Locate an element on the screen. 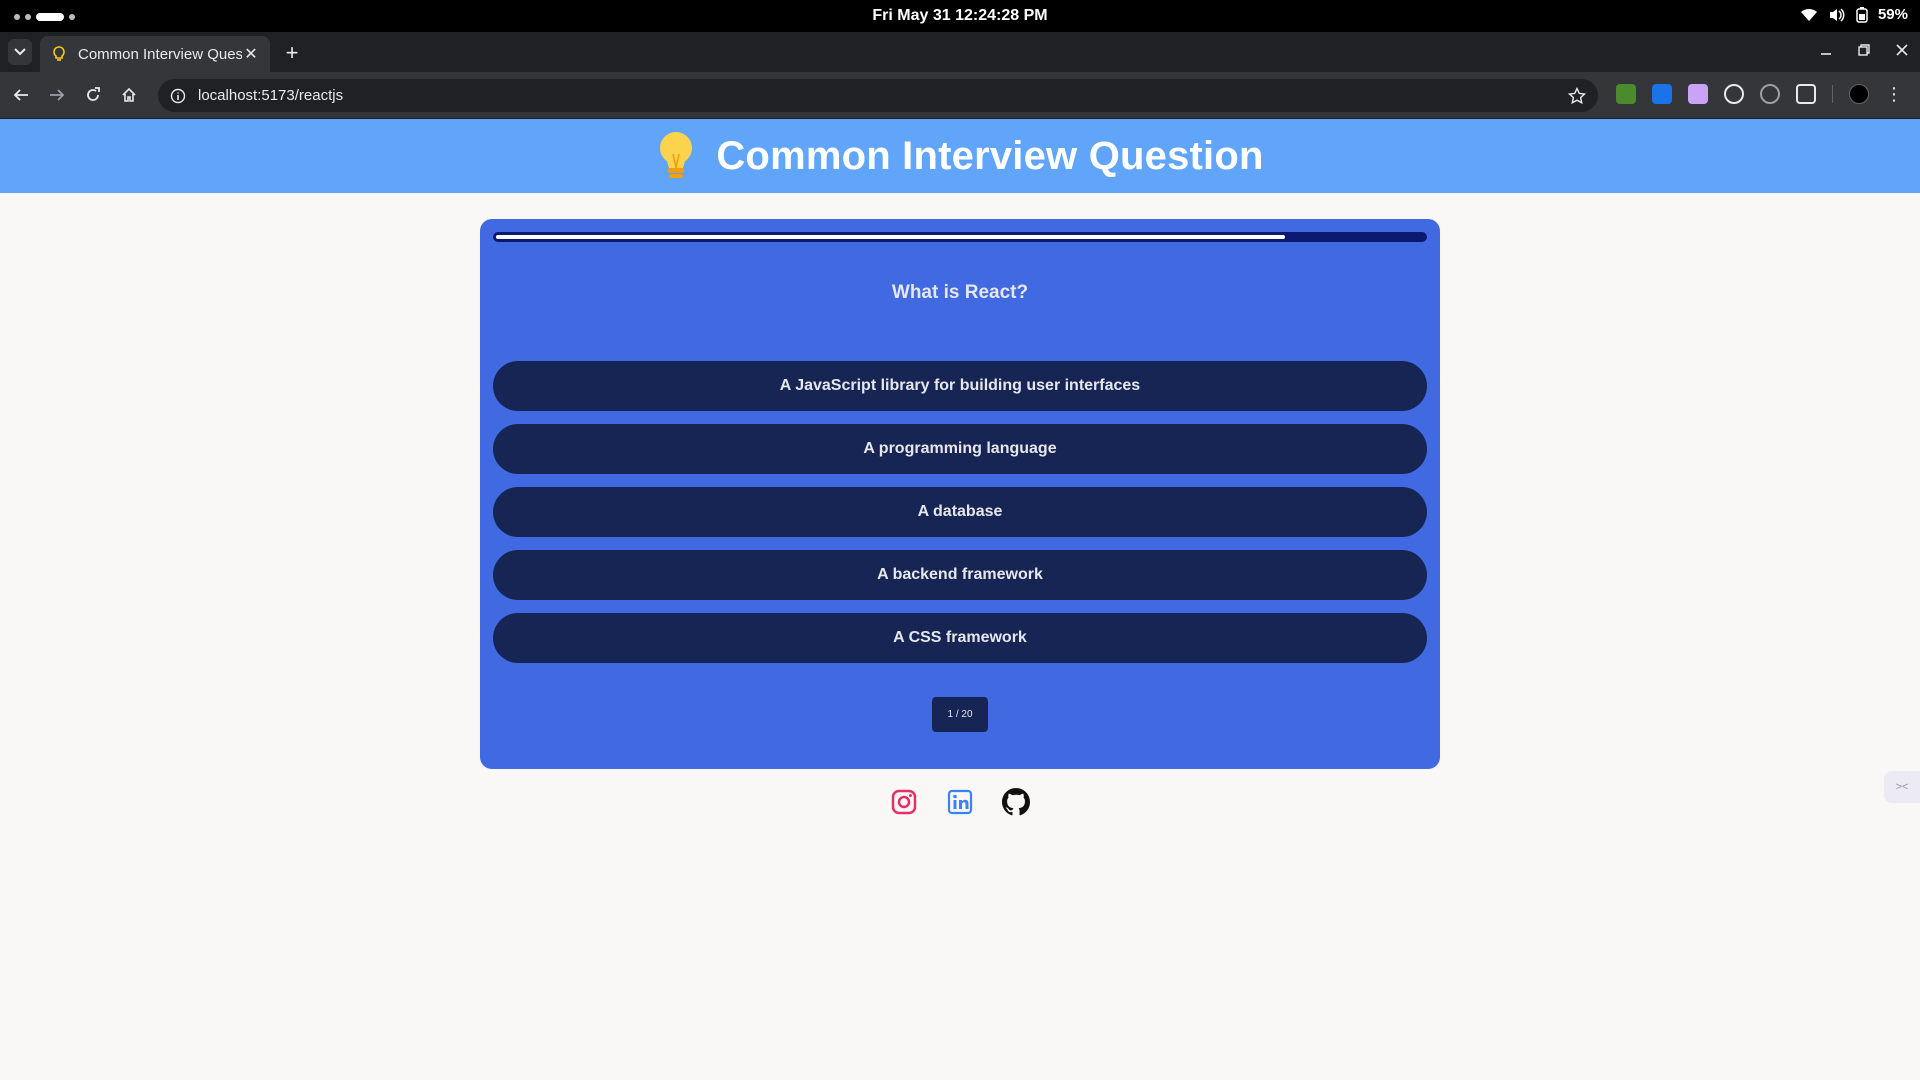  check-extension-icon is located at coordinates (1770, 94).